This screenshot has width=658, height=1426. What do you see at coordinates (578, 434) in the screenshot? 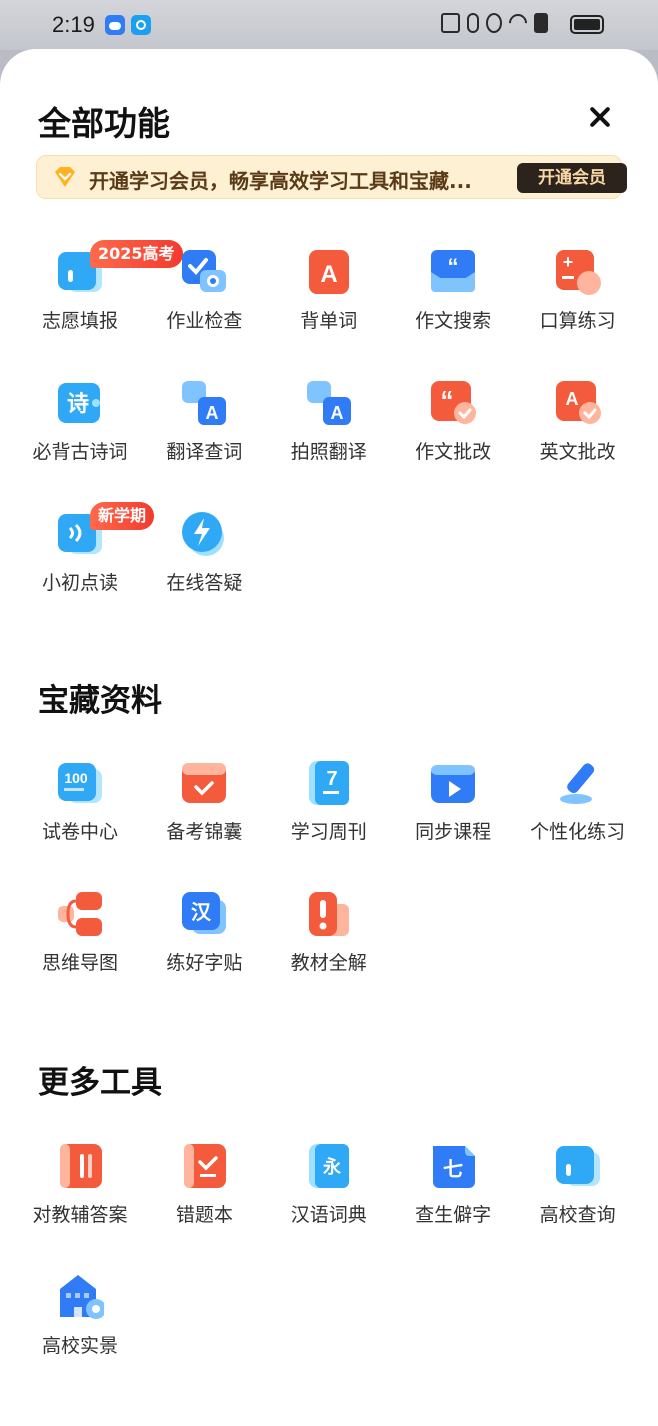
I see `function-item: A 英文批改` at bounding box center [578, 434].